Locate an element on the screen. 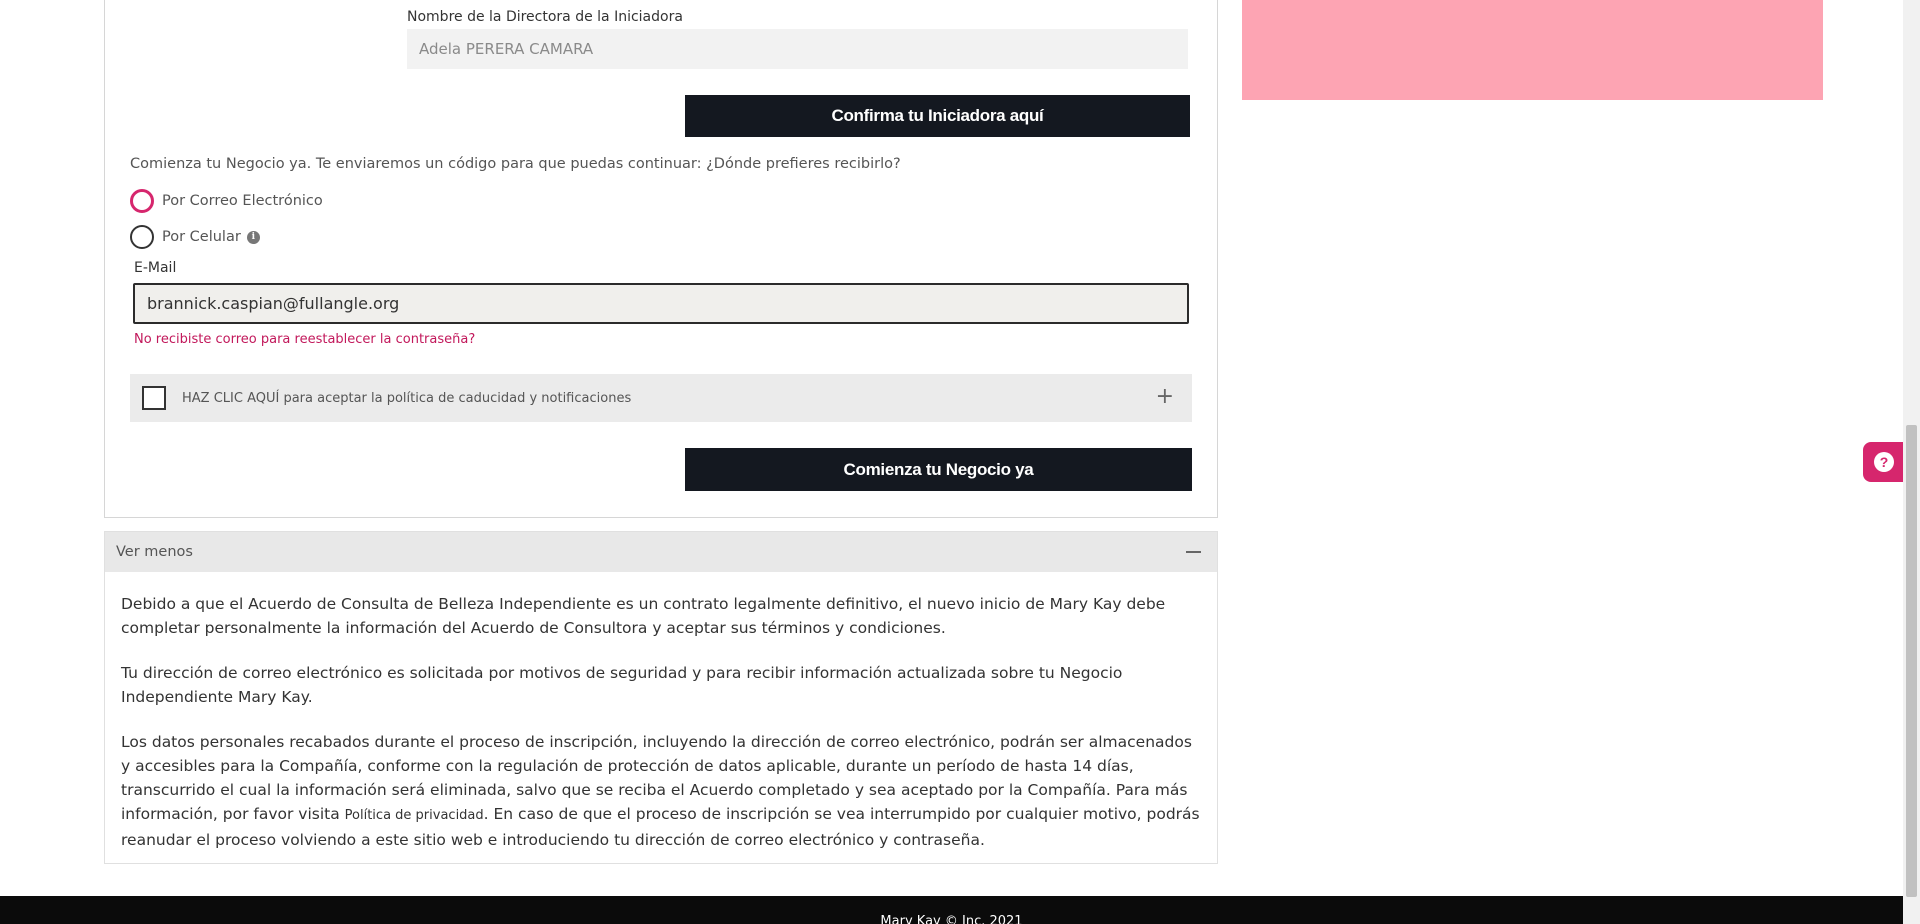  privacy-policy-link: Política de privacidad is located at coordinates (414, 815).